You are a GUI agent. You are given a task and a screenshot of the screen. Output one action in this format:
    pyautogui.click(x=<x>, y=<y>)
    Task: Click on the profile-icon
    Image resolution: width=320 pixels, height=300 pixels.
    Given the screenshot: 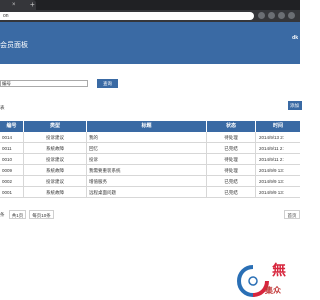 What is the action you would take?
    pyautogui.click(x=281, y=15)
    